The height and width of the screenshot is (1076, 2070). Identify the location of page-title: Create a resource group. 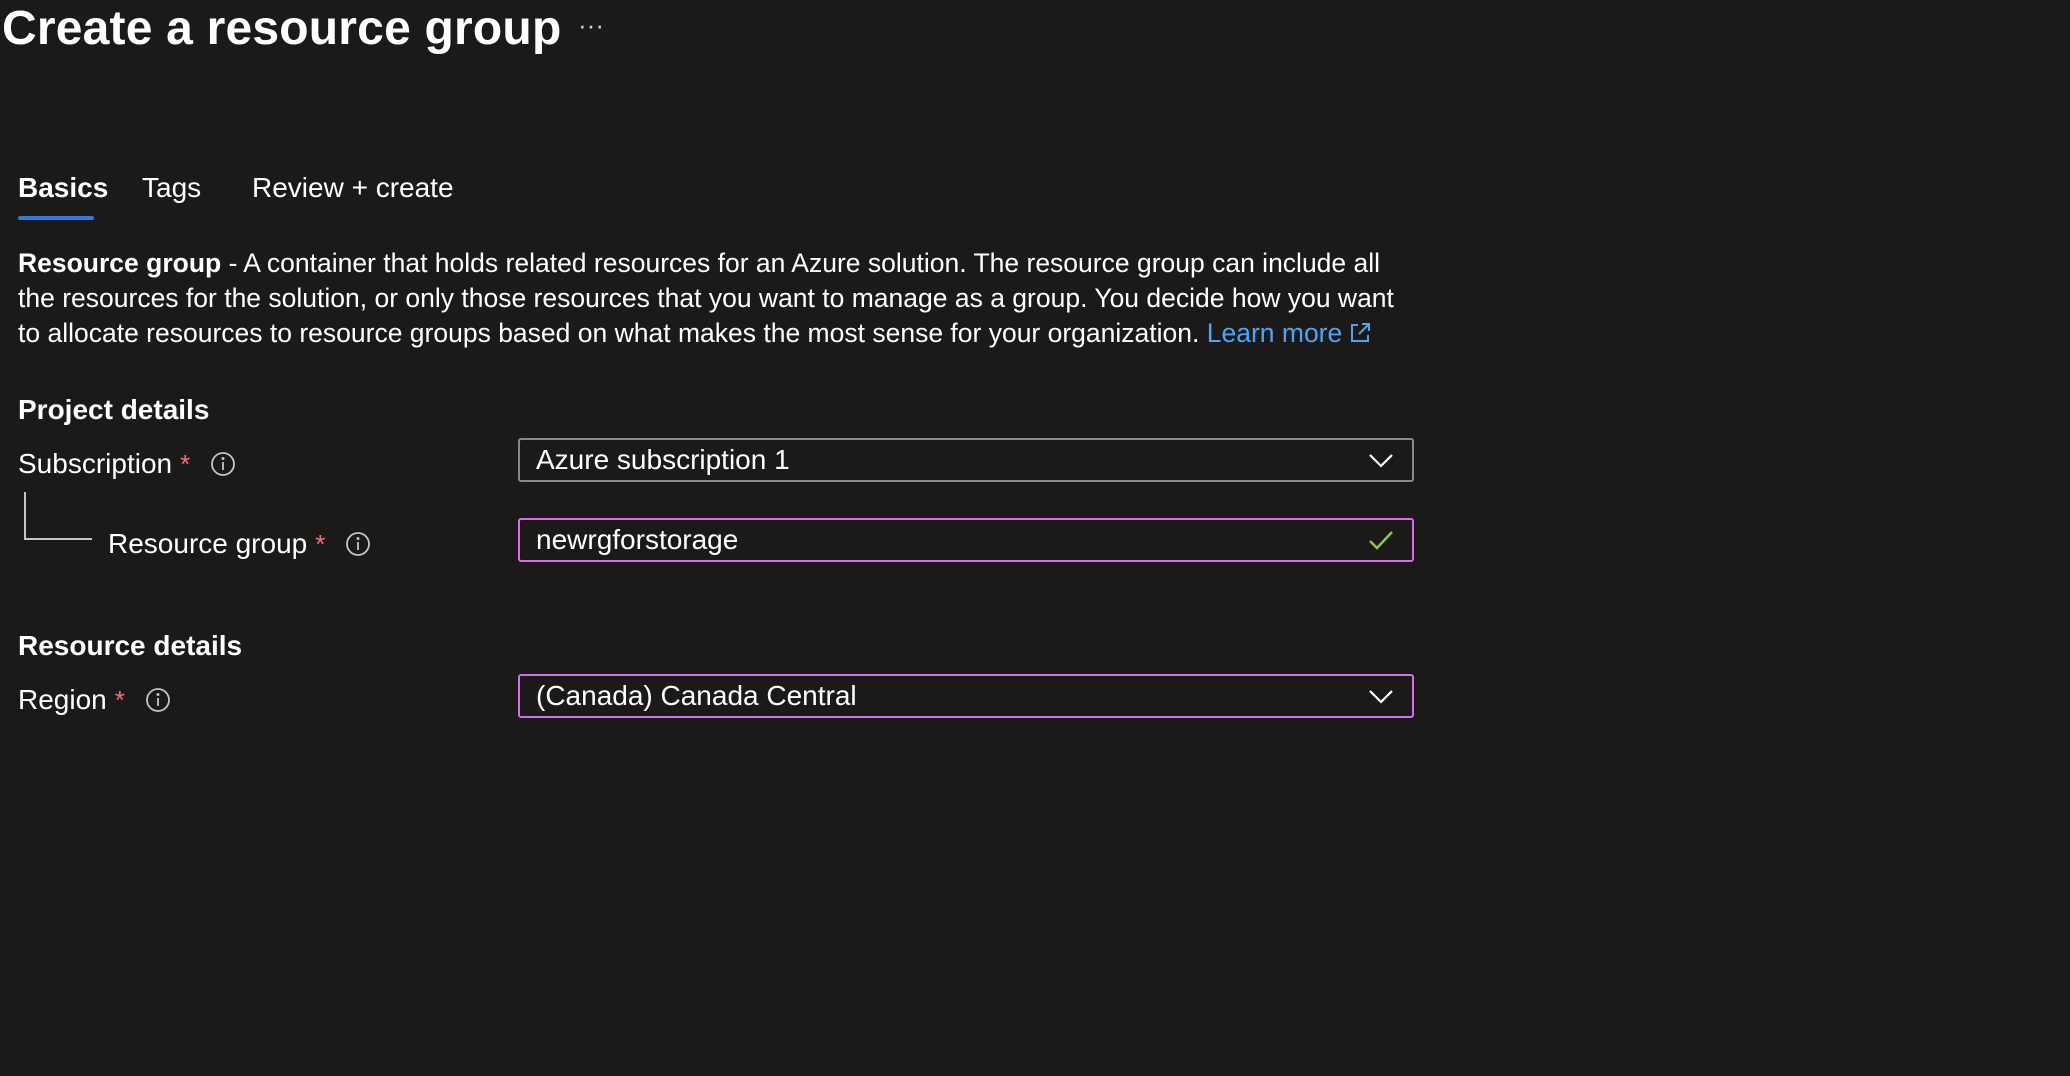
(282, 28).